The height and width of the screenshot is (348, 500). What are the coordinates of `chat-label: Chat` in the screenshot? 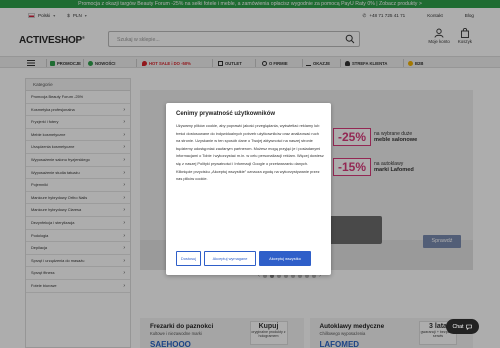 It's located at (458, 326).